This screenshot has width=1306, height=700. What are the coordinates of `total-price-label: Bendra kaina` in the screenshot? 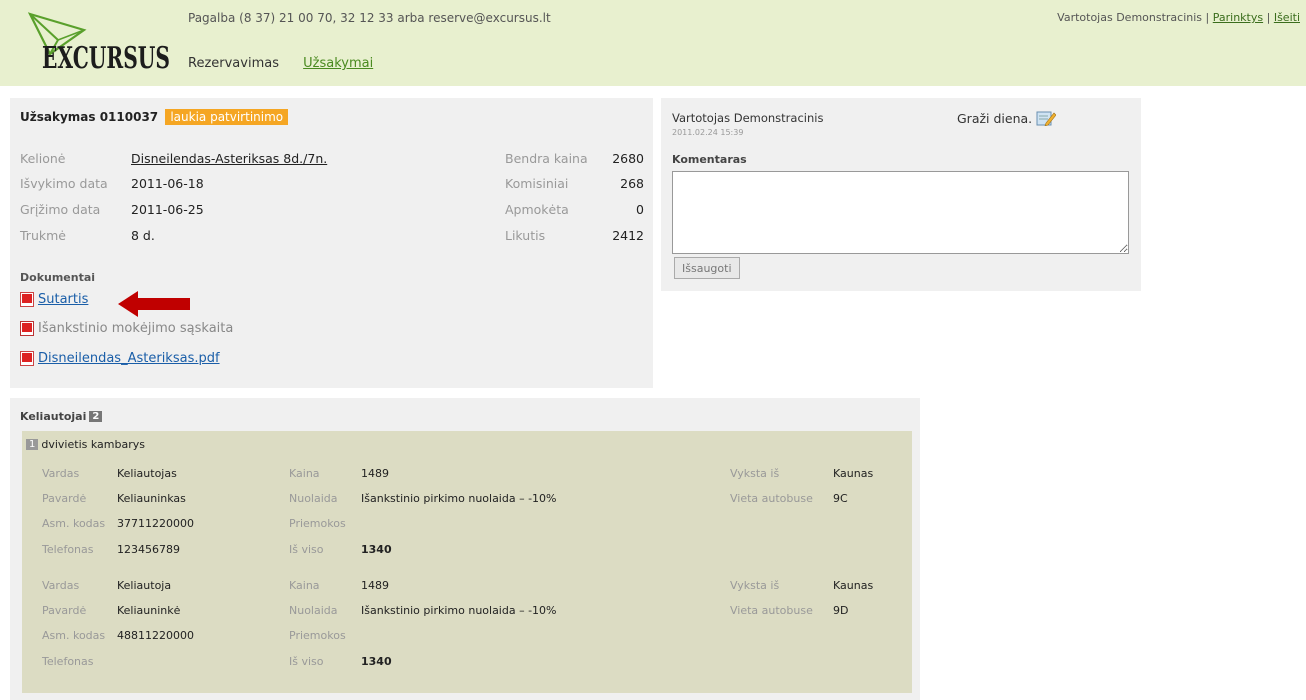 It's located at (546, 158).